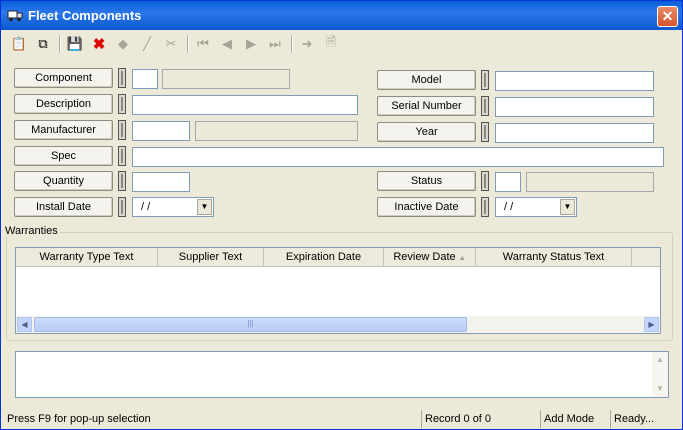 This screenshot has width=683, height=430. What do you see at coordinates (251, 44) in the screenshot?
I see `next-record-icon: ▶` at bounding box center [251, 44].